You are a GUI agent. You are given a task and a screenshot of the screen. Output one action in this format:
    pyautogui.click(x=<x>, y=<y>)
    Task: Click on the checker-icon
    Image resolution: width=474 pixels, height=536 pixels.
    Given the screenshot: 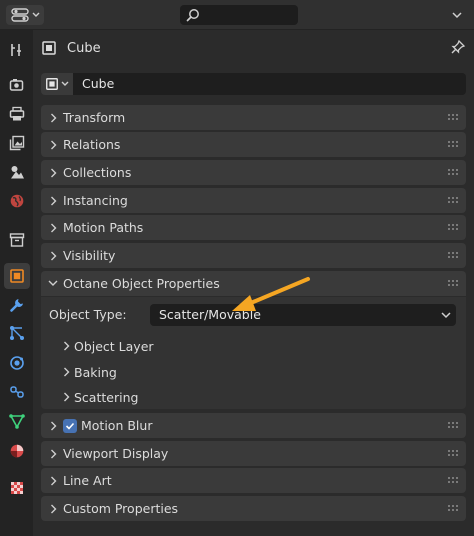 What is the action you would take?
    pyautogui.click(x=17, y=488)
    